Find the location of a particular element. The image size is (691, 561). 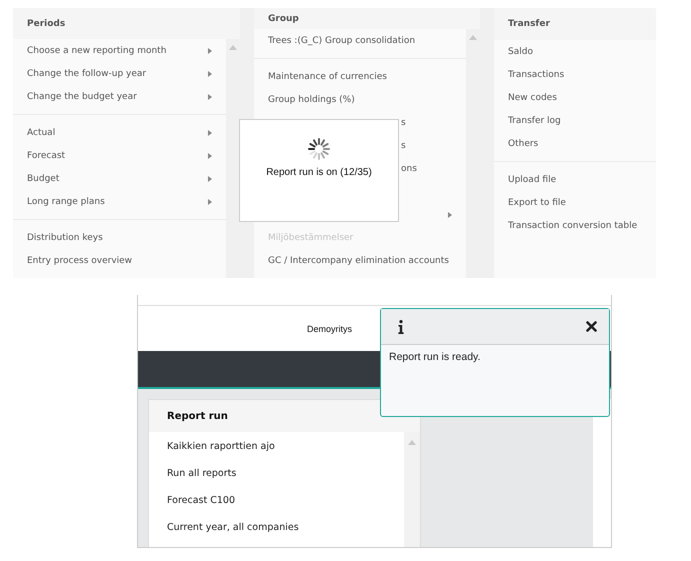

report-item: Forecast C100 is located at coordinates (276, 500).